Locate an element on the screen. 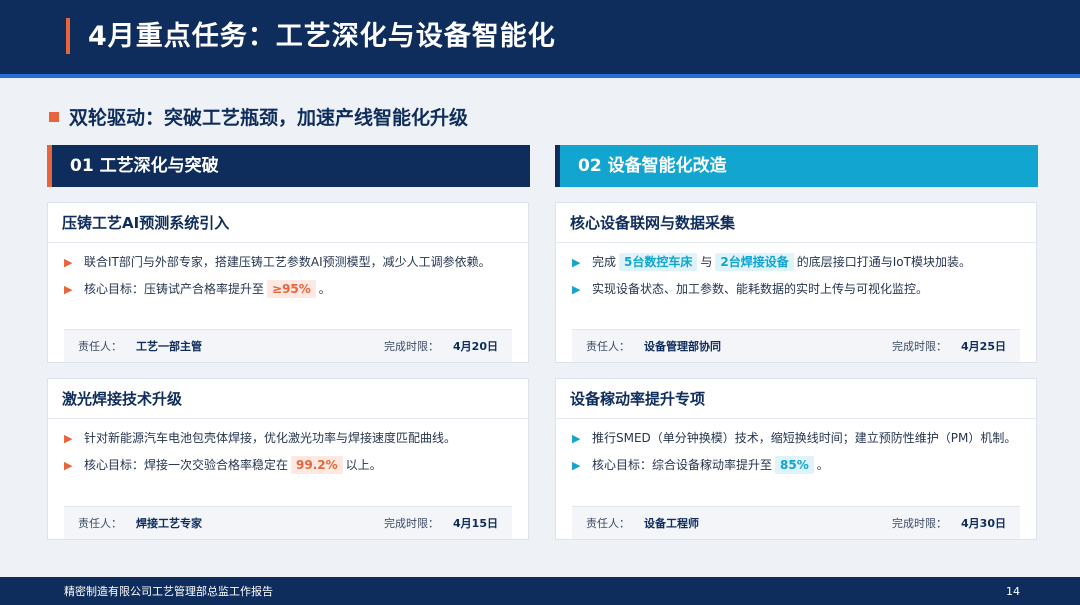  bullet-item: ▶ 针对新能源汽车电池包壳体焊接，优化激光功率与焊接速度匹配曲线。 is located at coordinates (288, 438).